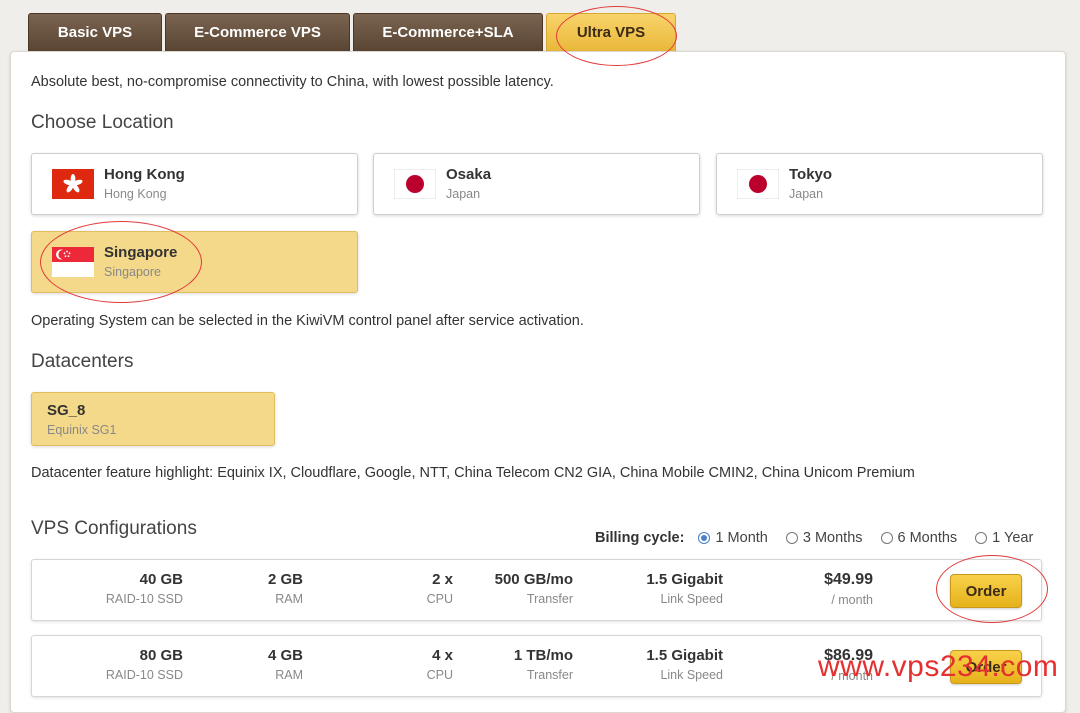 The height and width of the screenshot is (713, 1080). I want to click on billing-cycle-label: Billing cycle:, so click(640, 538).